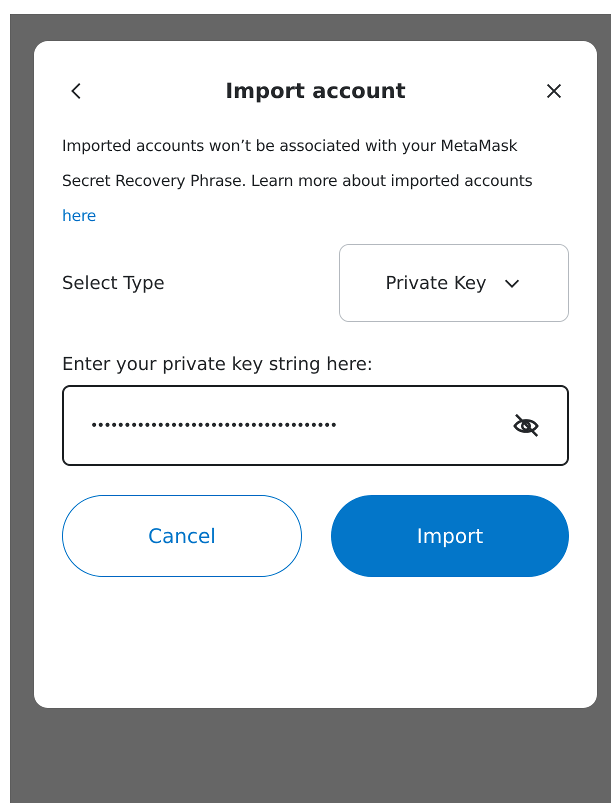 The image size is (611, 803). What do you see at coordinates (182, 536) in the screenshot?
I see `cancel-button: Cancel` at bounding box center [182, 536].